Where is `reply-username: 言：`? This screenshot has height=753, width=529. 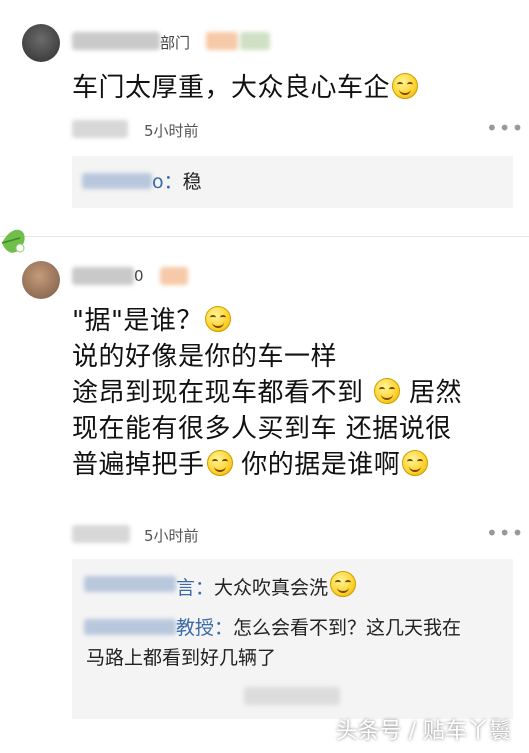 reply-username: 言： is located at coordinates (195, 588).